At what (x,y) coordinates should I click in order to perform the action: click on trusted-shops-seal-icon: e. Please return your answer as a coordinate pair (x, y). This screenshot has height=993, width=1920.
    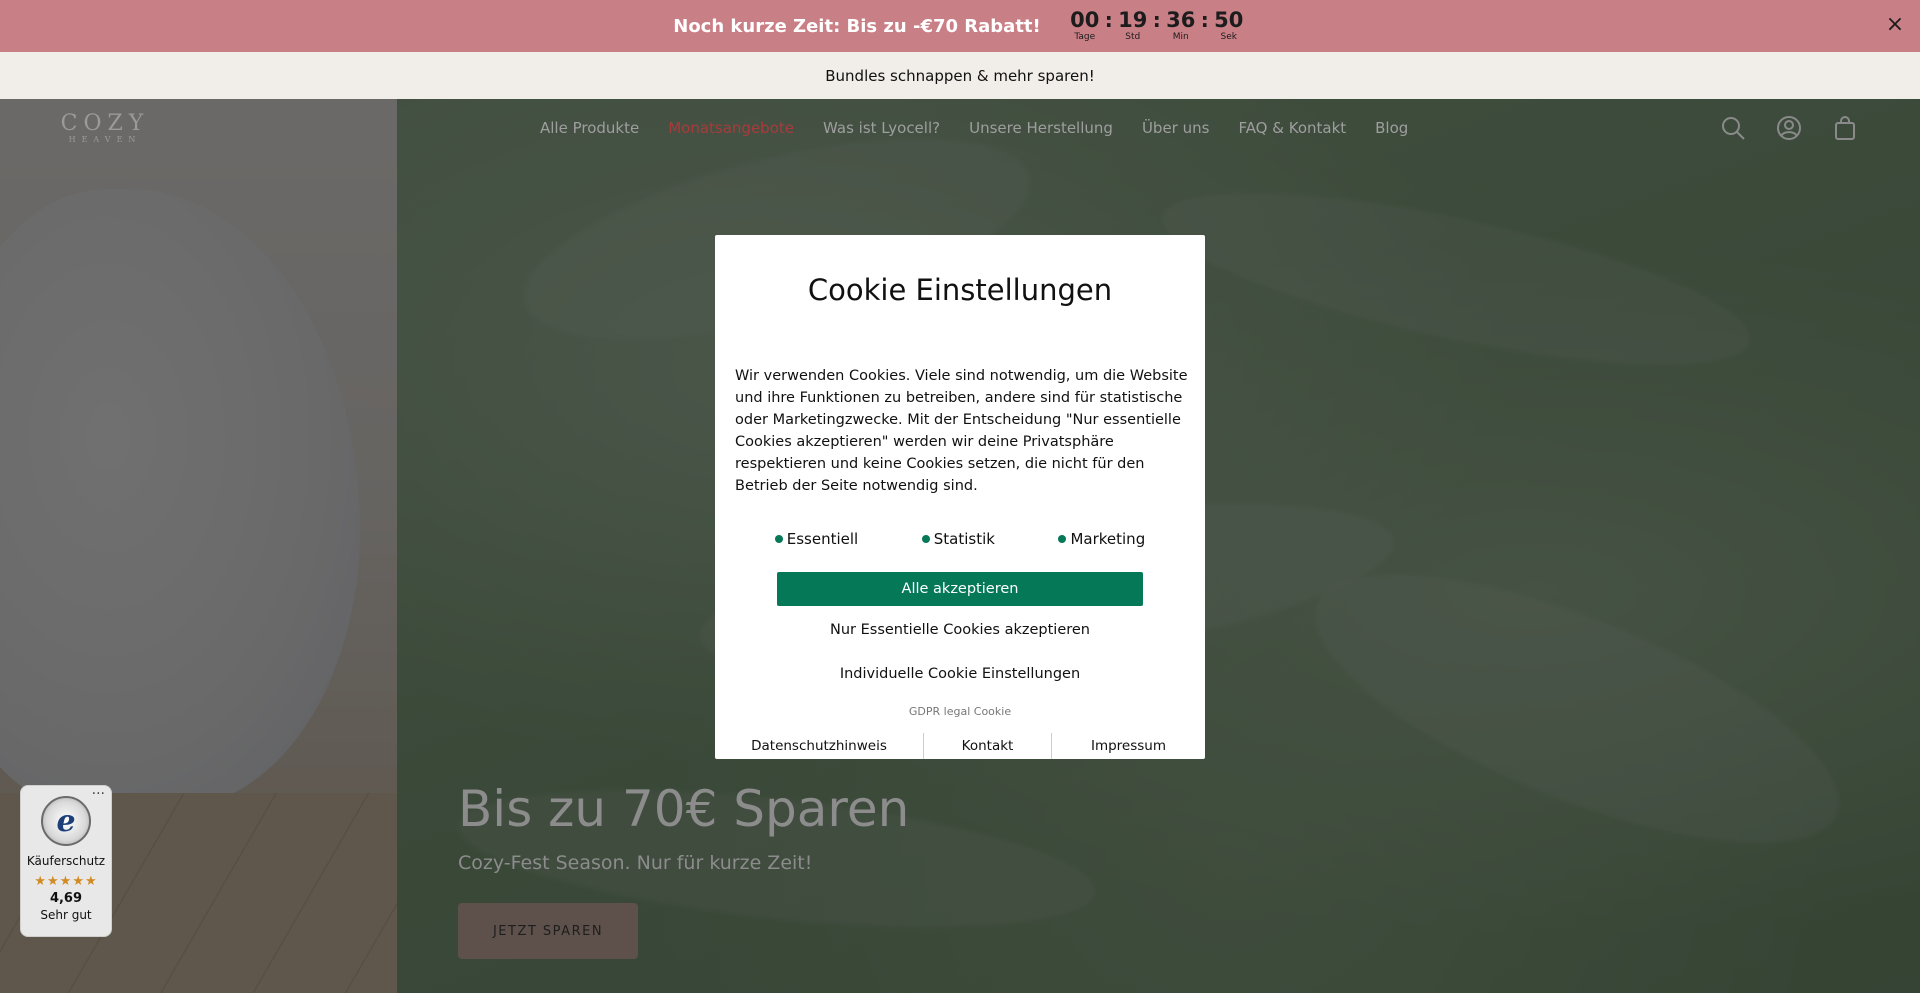
    Looking at the image, I should click on (66, 821).